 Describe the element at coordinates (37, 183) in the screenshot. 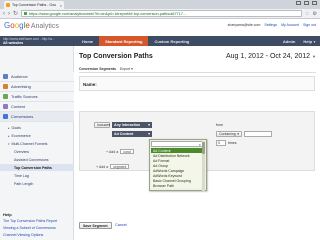

I see `sidebar-item-path-length: Path Length` at that location.